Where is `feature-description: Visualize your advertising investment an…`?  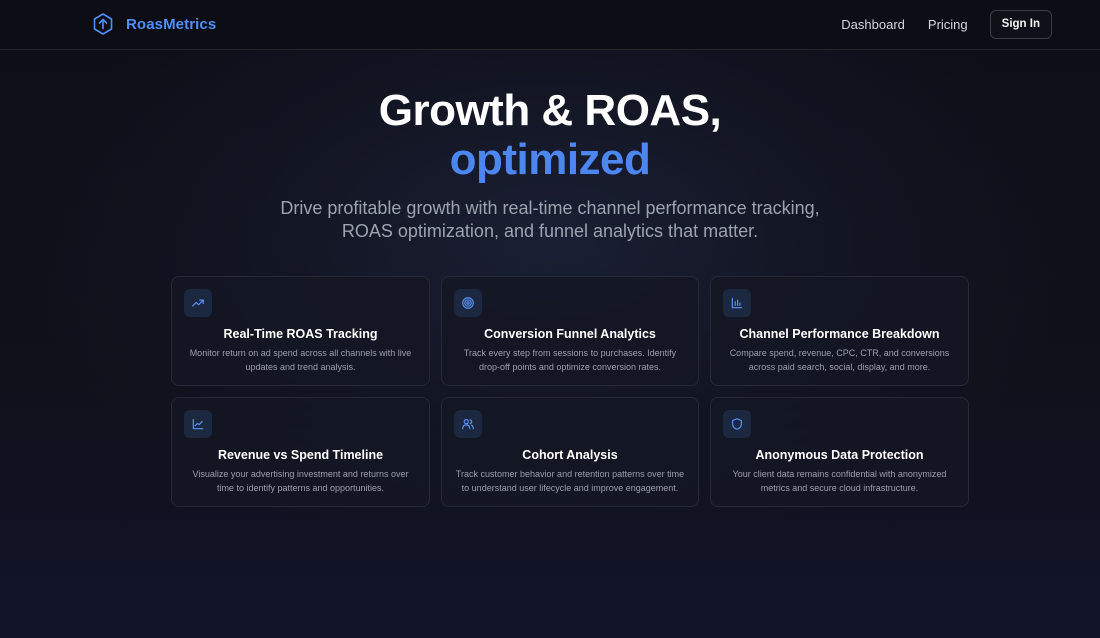
feature-description: Visualize your advertising investment an… is located at coordinates (300, 481).